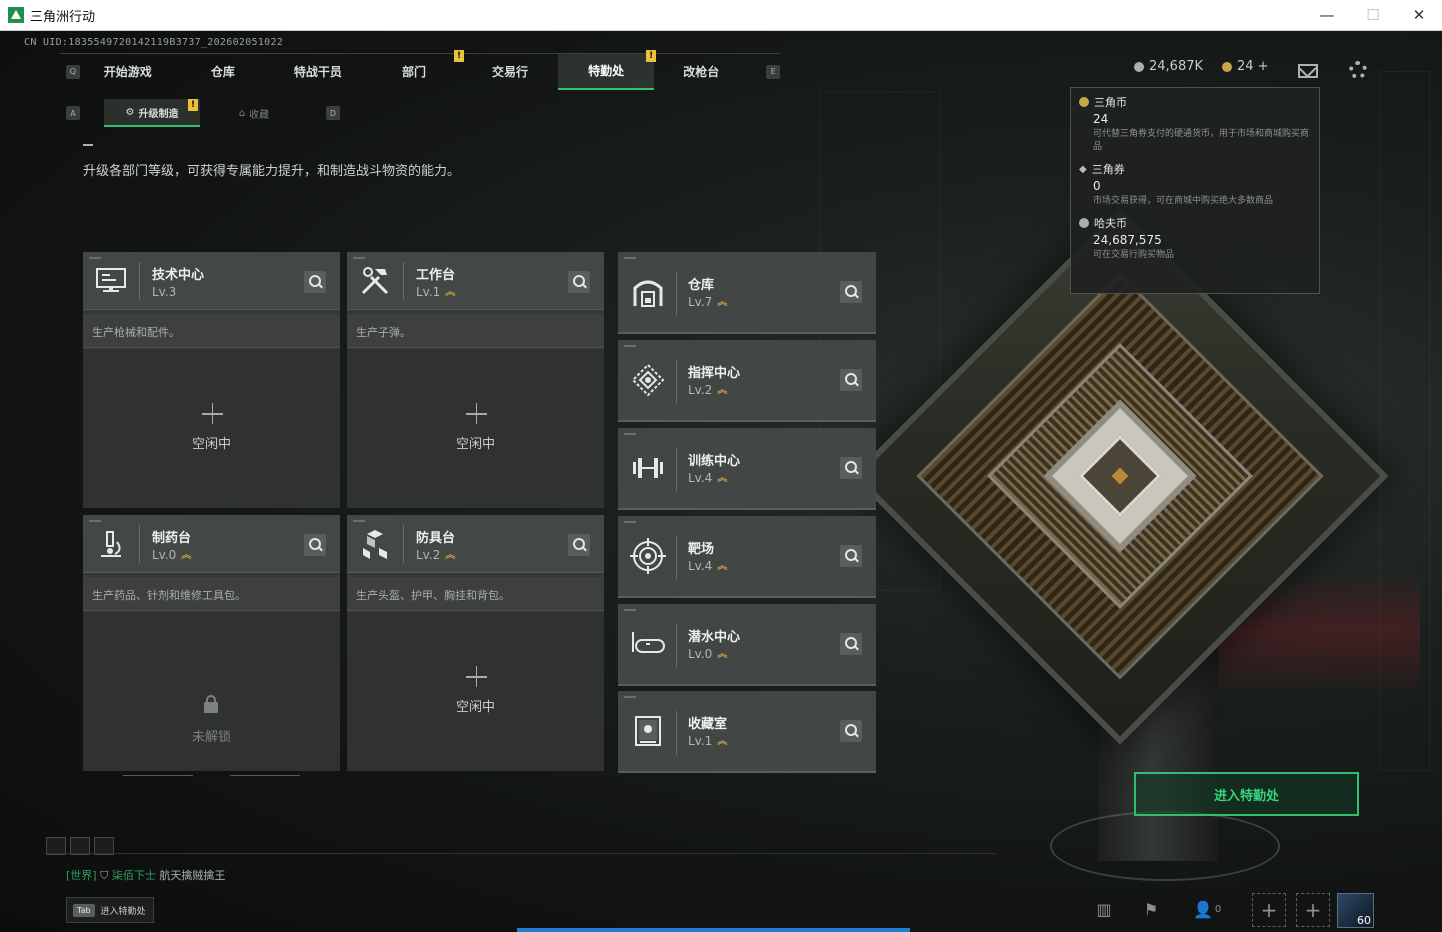  I want to click on warn-badge: !, so click(193, 105).